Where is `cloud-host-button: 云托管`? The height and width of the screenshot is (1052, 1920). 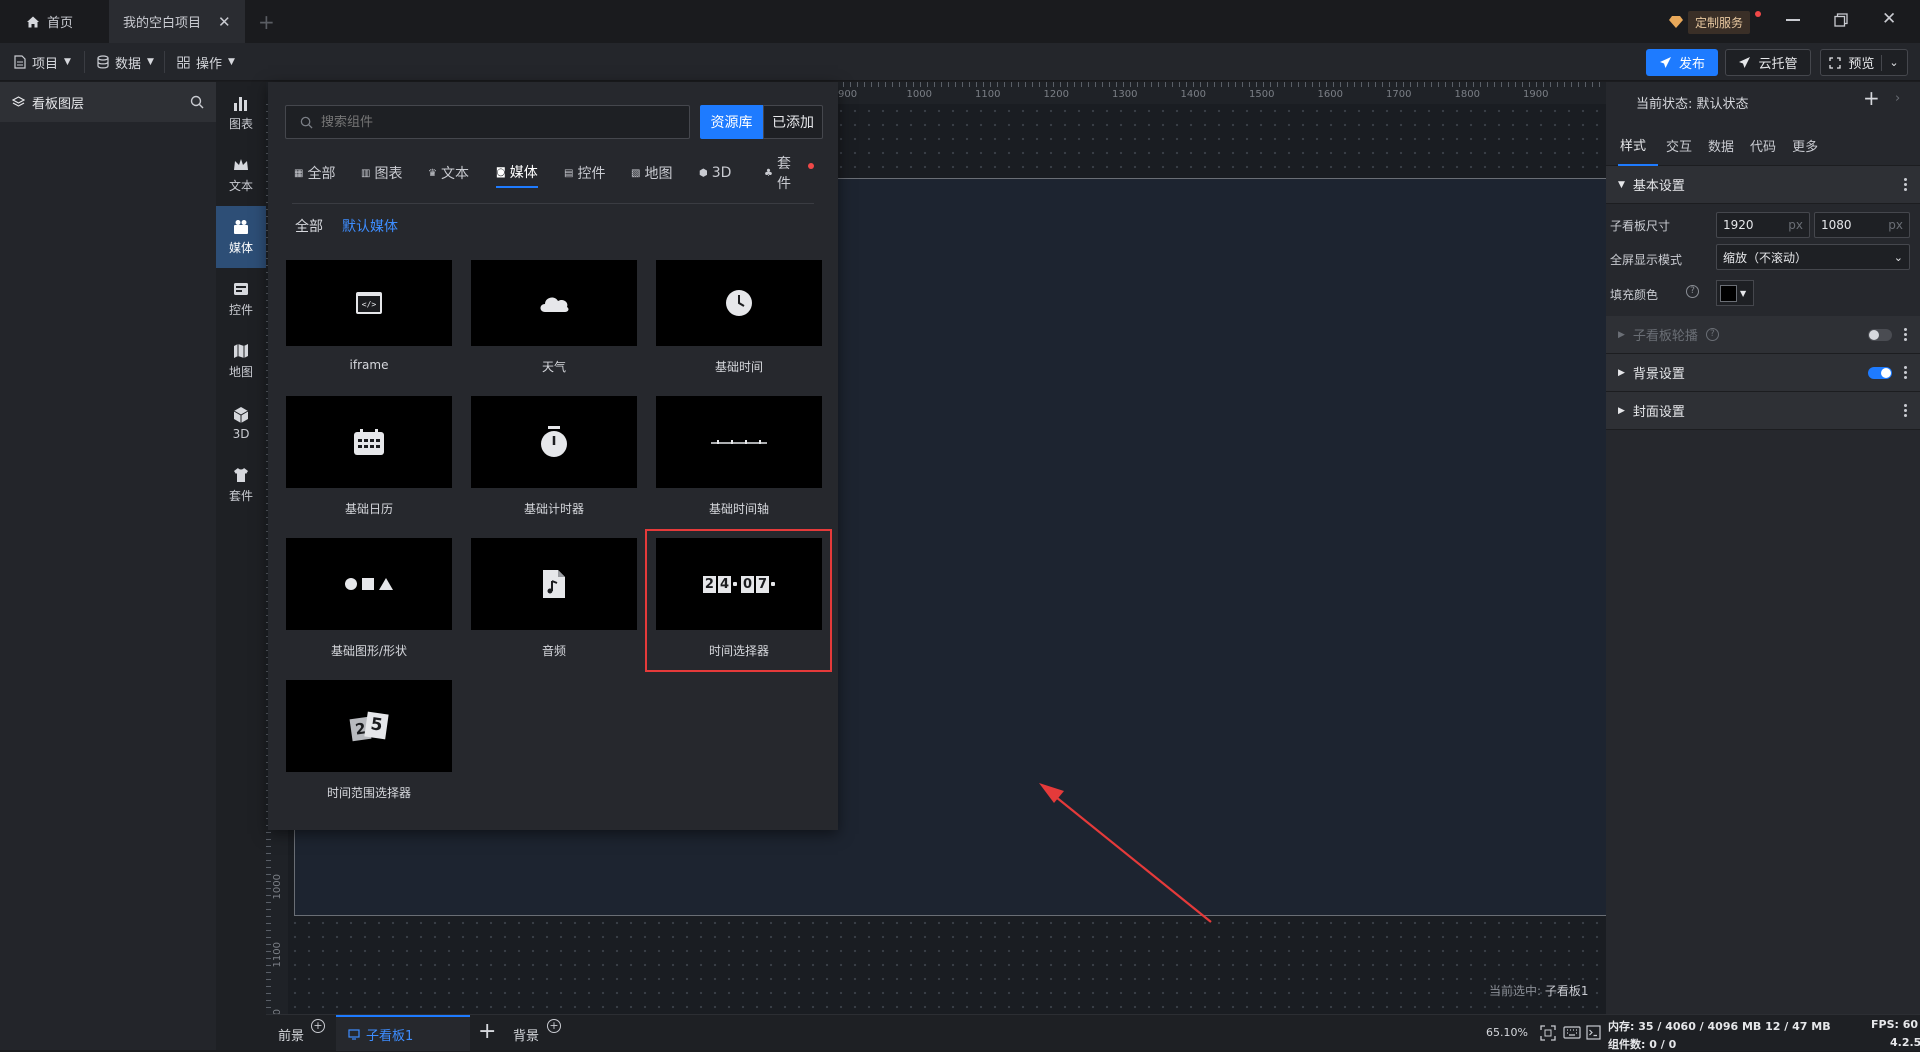
cloud-host-button: 云托管 is located at coordinates (1768, 62).